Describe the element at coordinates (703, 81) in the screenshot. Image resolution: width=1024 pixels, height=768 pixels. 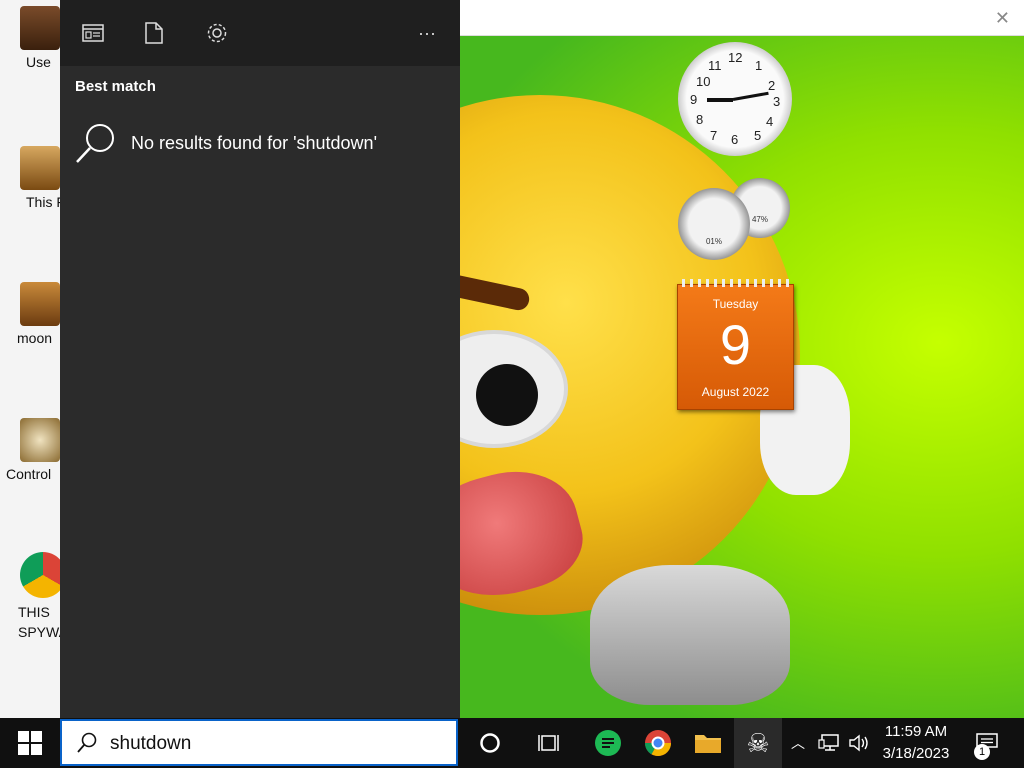
I see `clock-number: 10` at that location.